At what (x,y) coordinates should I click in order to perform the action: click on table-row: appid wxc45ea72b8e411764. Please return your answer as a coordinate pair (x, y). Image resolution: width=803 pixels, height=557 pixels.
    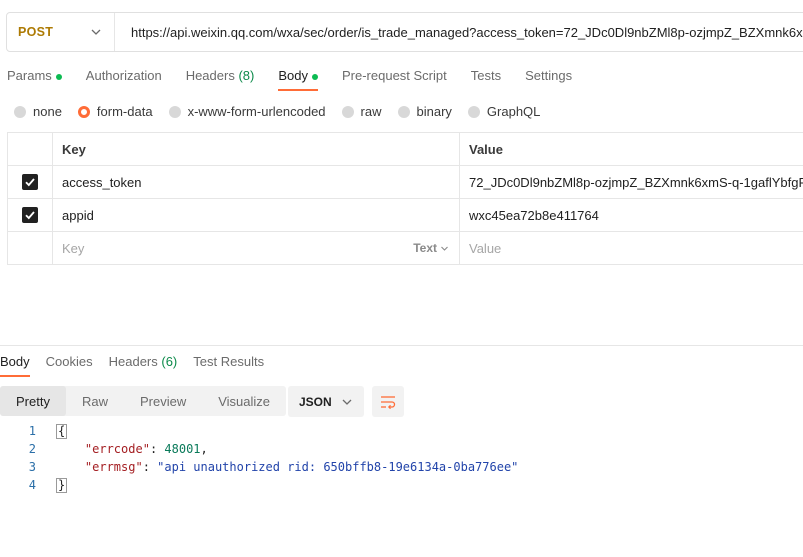
    Looking at the image, I should click on (405, 215).